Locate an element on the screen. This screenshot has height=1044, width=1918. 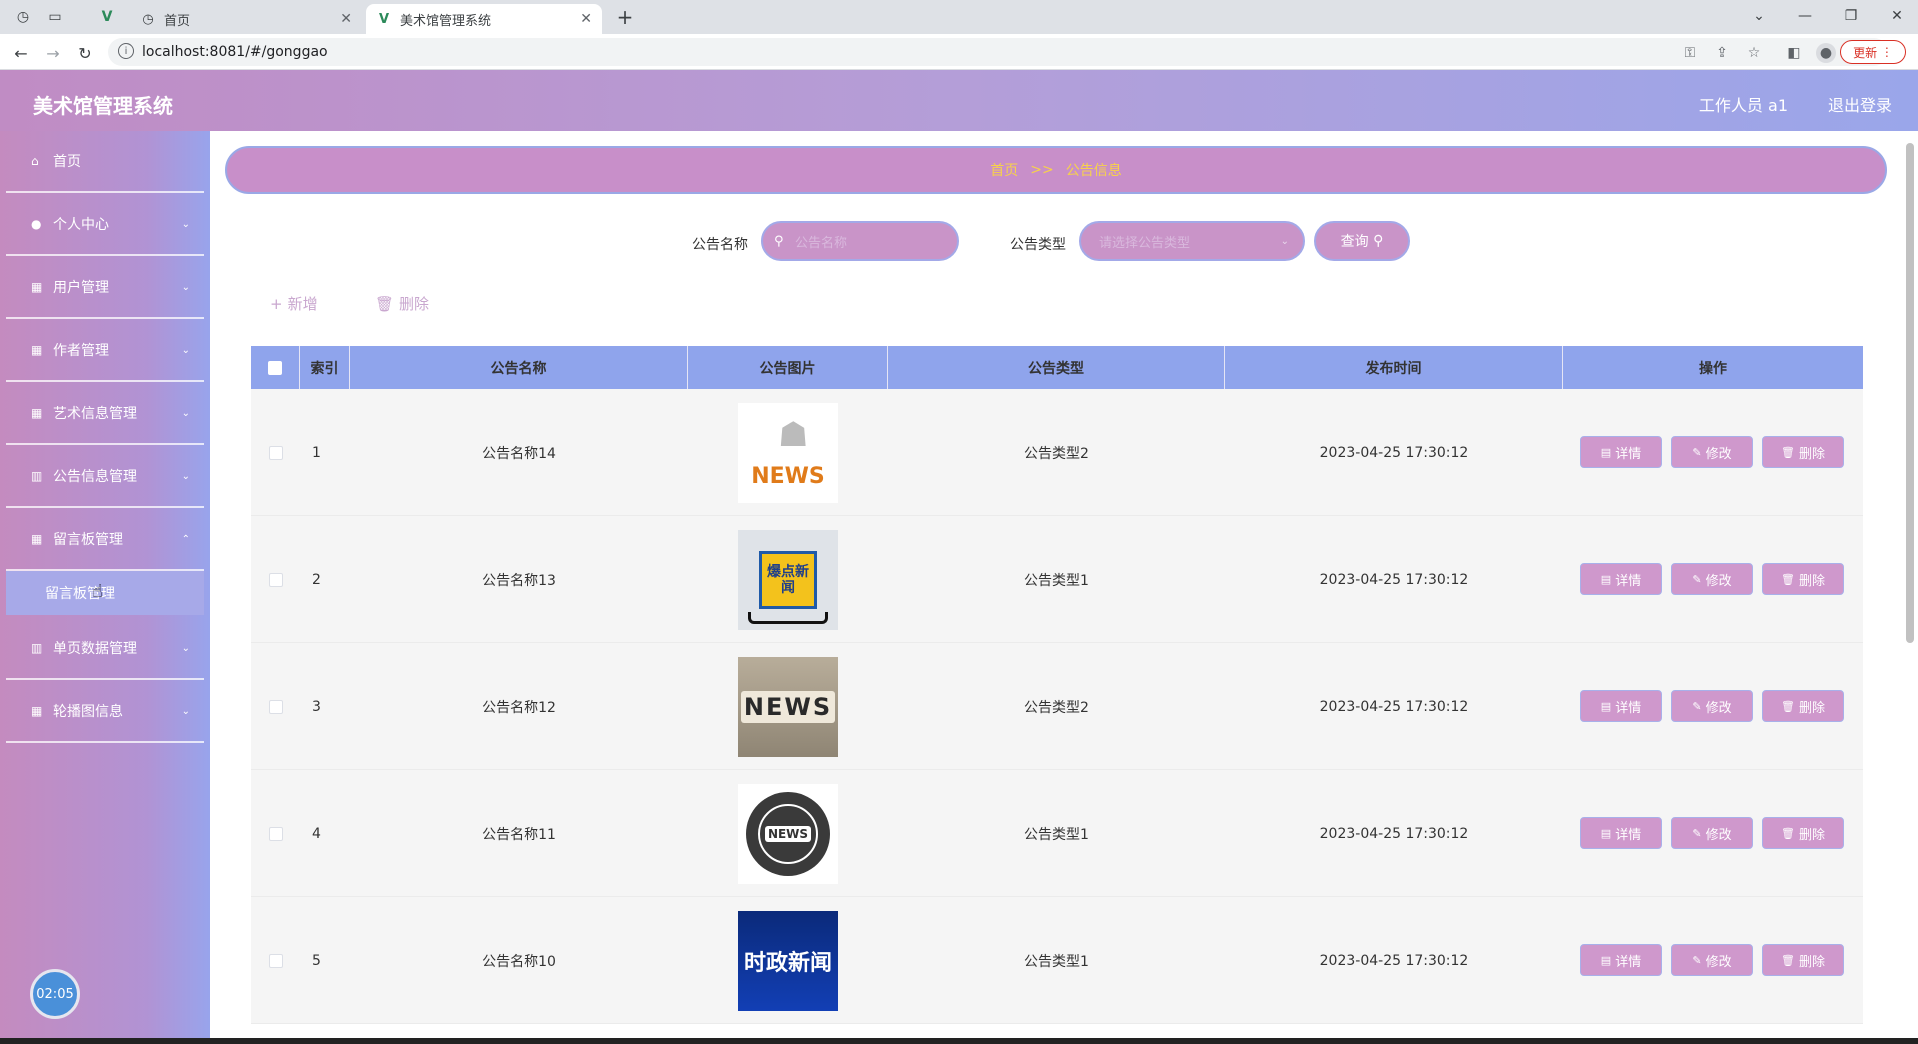
update-button: 更新 ⋮ is located at coordinates (1873, 52).